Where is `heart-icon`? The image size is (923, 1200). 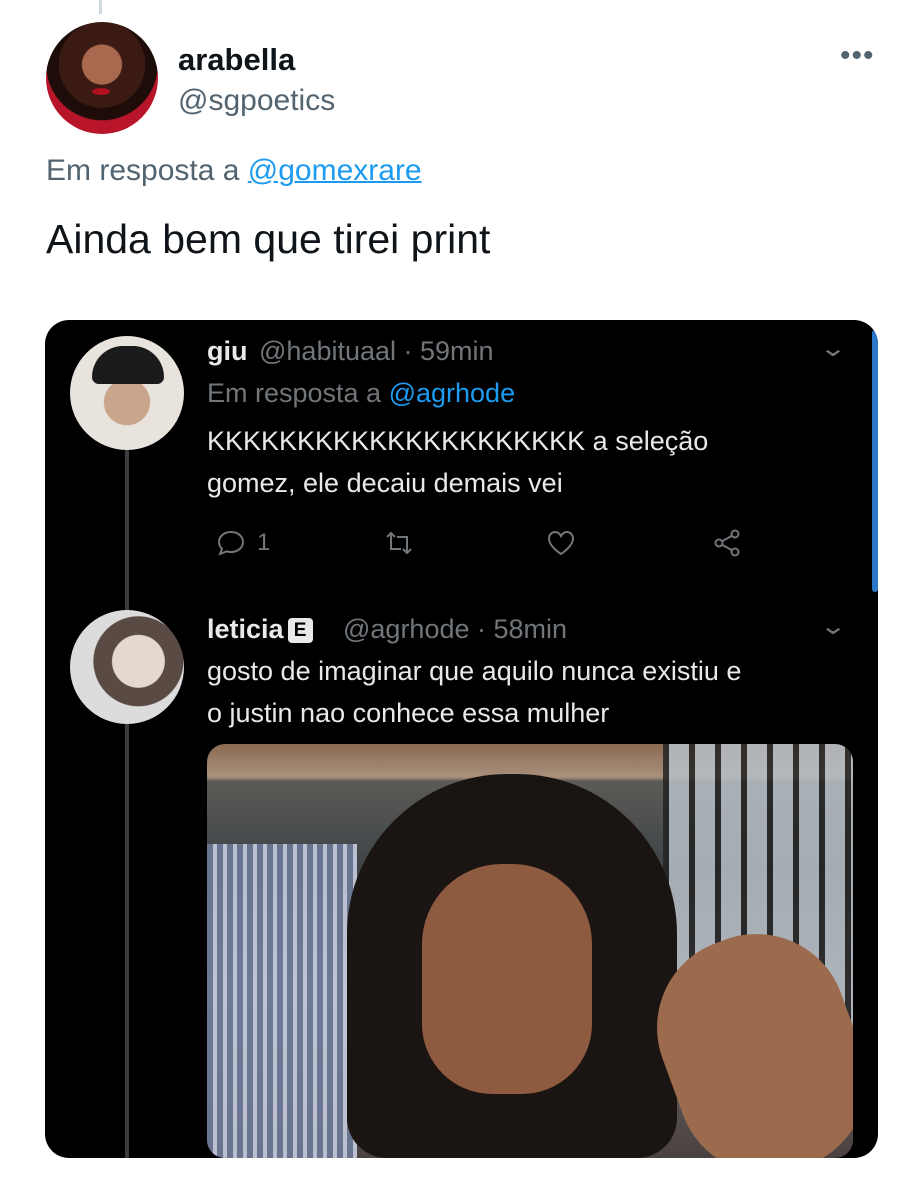
heart-icon is located at coordinates (561, 543).